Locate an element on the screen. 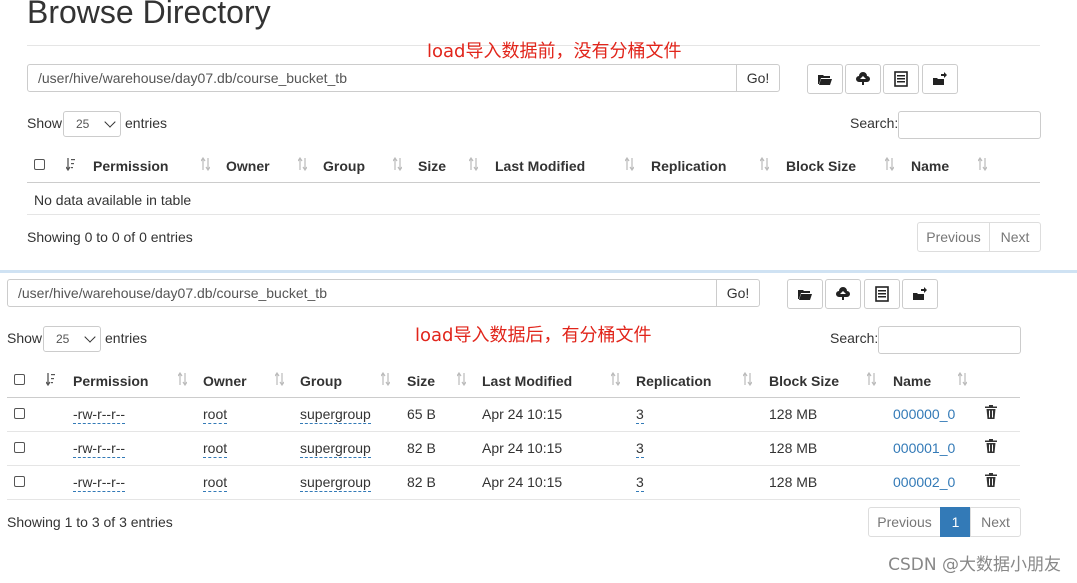 This screenshot has width=1077, height=583. table-bottom-divider is located at coordinates (533, 214).